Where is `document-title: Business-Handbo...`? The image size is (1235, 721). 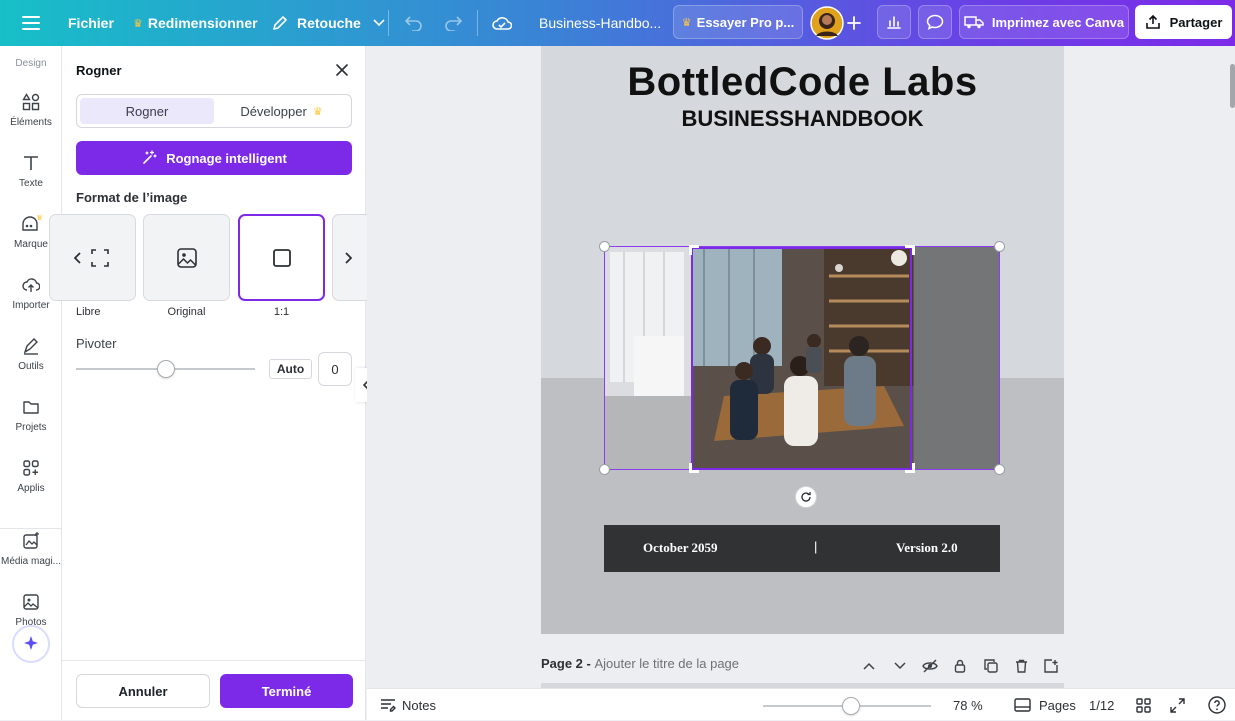
document-title: Business-Handbo... is located at coordinates (600, 23).